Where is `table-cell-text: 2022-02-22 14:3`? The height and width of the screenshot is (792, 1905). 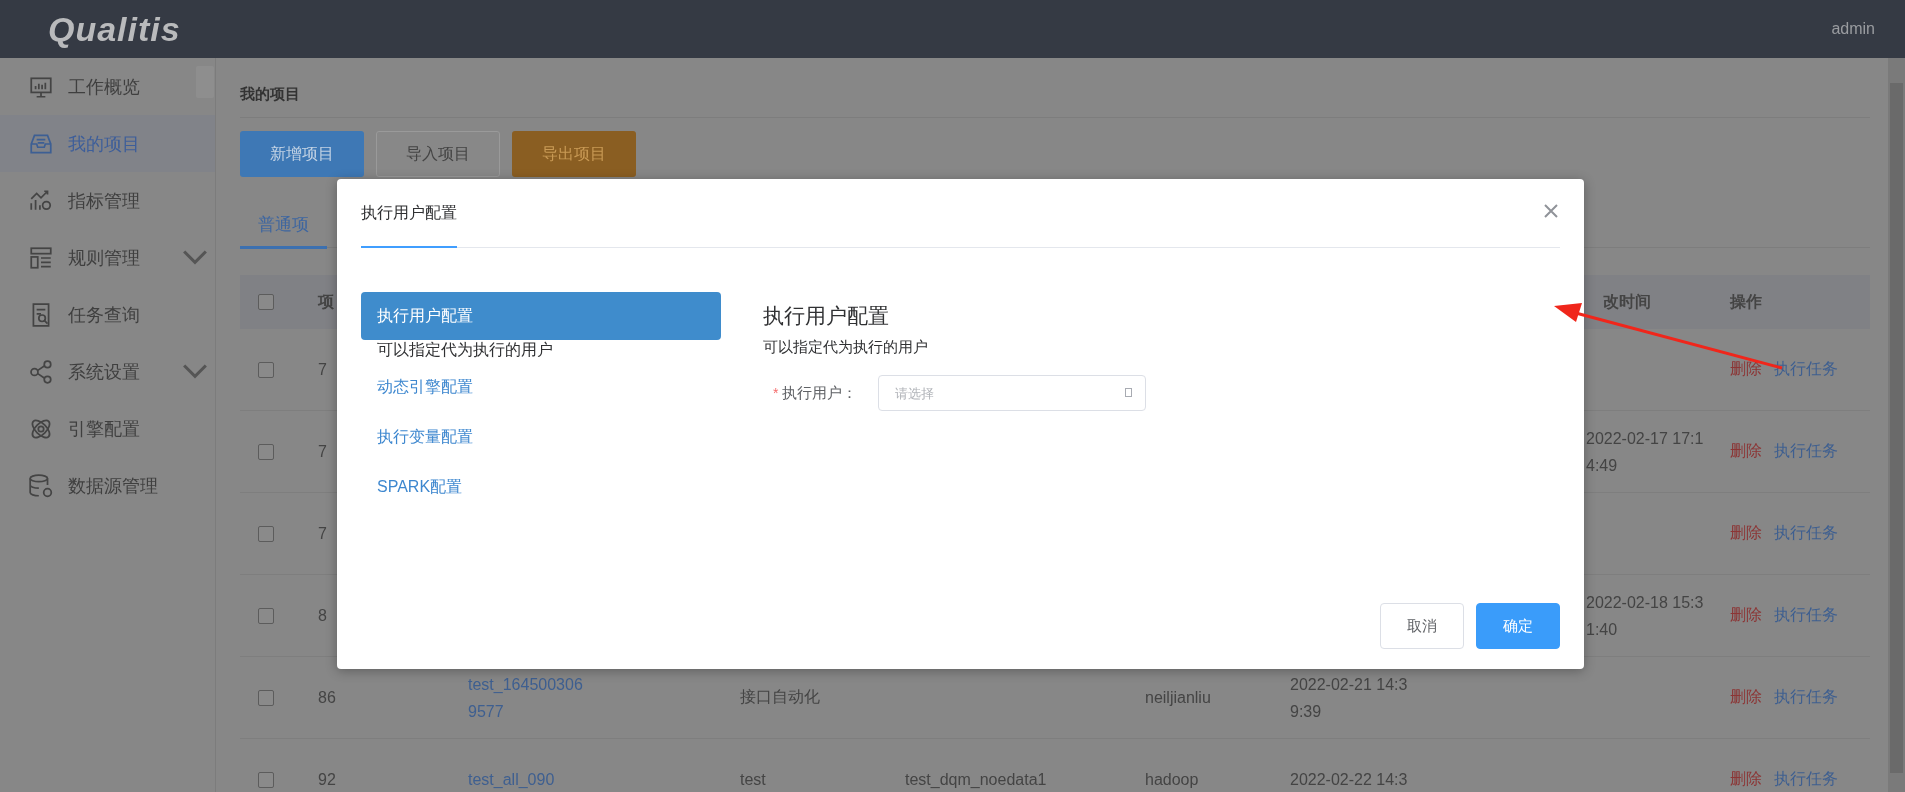
table-cell-text: 2022-02-22 14:3 is located at coordinates (1349, 780).